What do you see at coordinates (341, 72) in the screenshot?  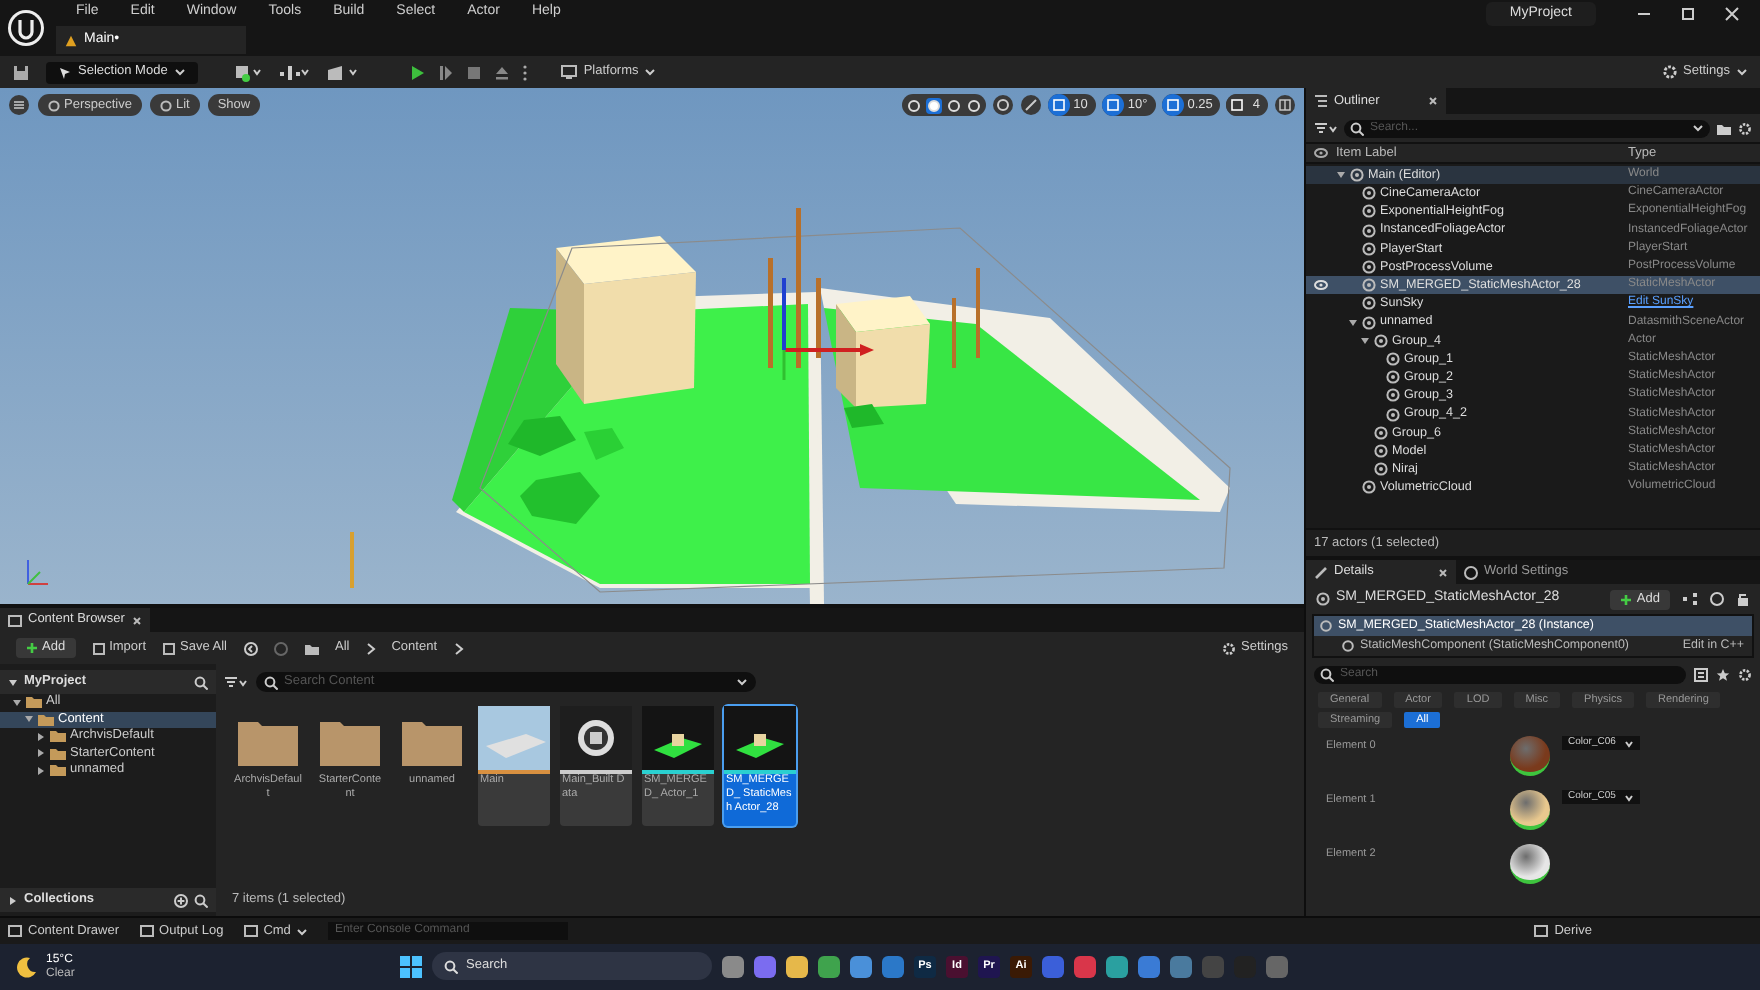 I see `cinematics-icon` at bounding box center [341, 72].